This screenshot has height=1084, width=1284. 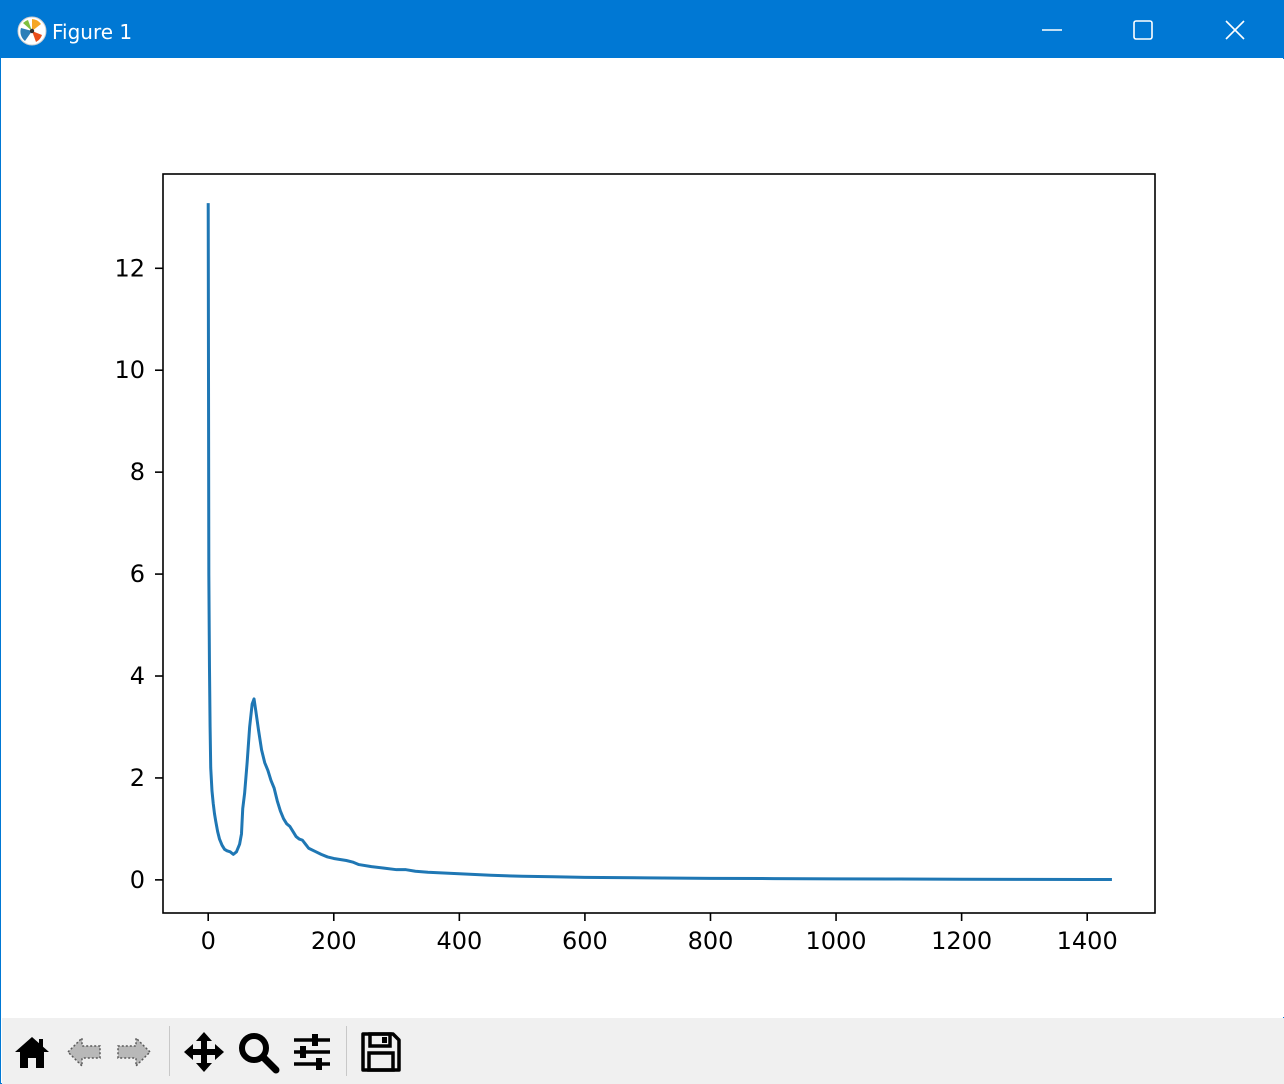 I want to click on window-title: Figure 1, so click(x=92, y=32).